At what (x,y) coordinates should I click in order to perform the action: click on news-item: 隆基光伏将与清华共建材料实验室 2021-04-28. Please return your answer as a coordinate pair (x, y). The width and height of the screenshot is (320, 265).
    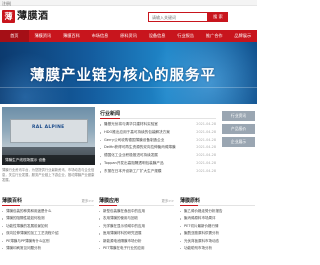
    Looking at the image, I should click on (158, 125).